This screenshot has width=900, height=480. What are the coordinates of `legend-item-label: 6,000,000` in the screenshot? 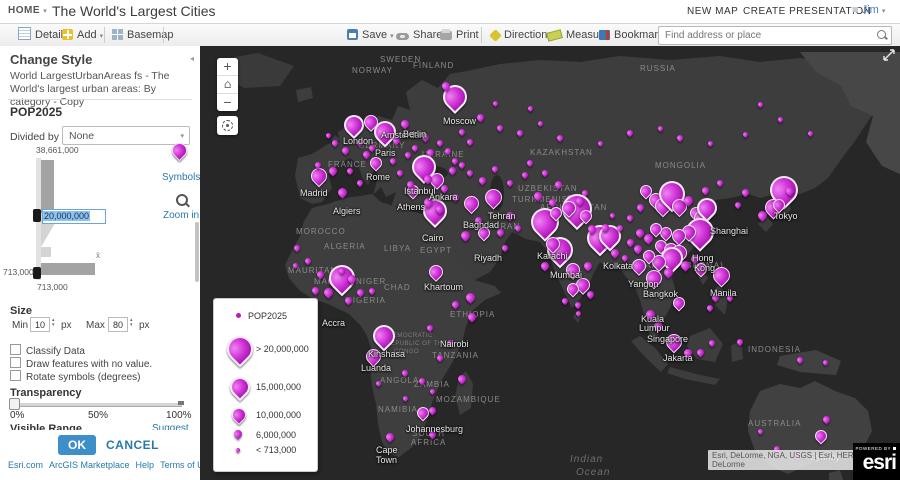 It's located at (276, 435).